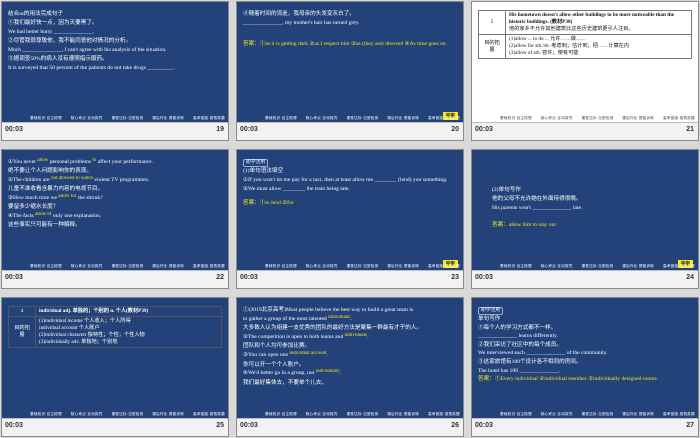 The width and height of the screenshot is (700, 438). Describe the element at coordinates (492, 22) in the screenshot. I see `row-number: 5` at that location.